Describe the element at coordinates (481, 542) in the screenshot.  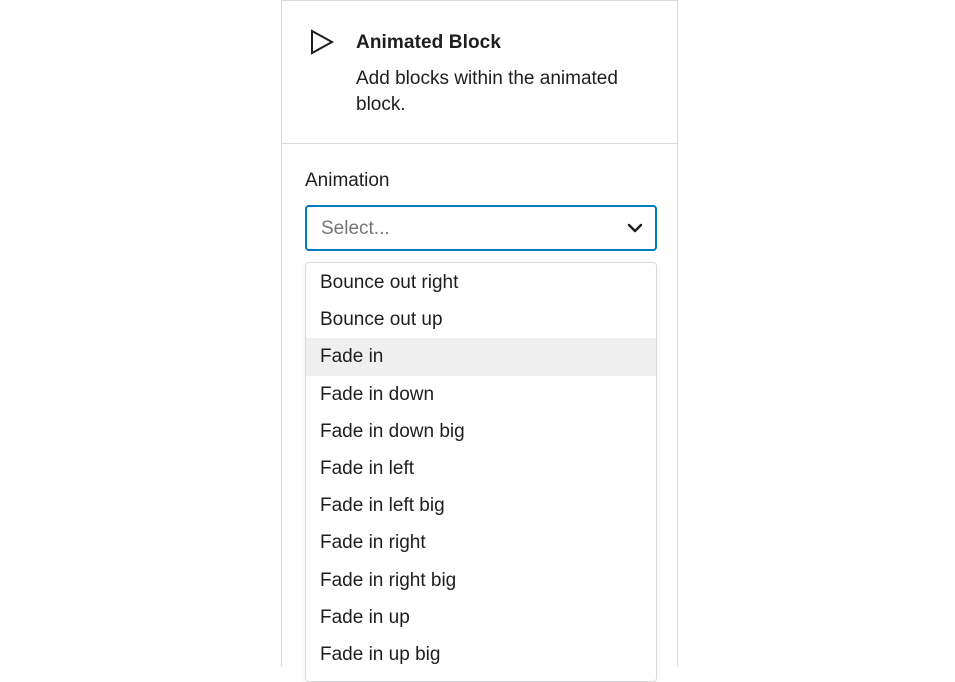
I see `animation-option: Fade in right` at that location.